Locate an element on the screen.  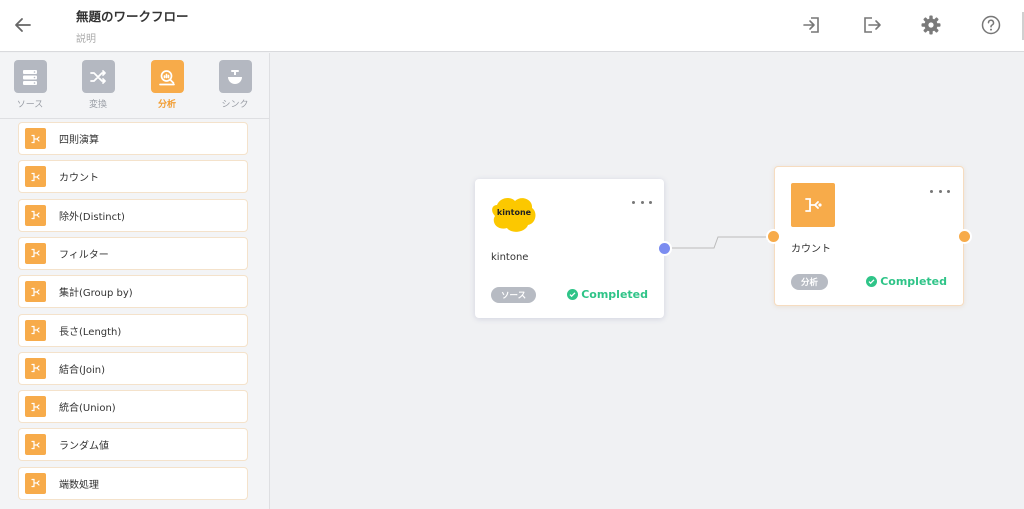
palette-item: カウント is located at coordinates (133, 177).